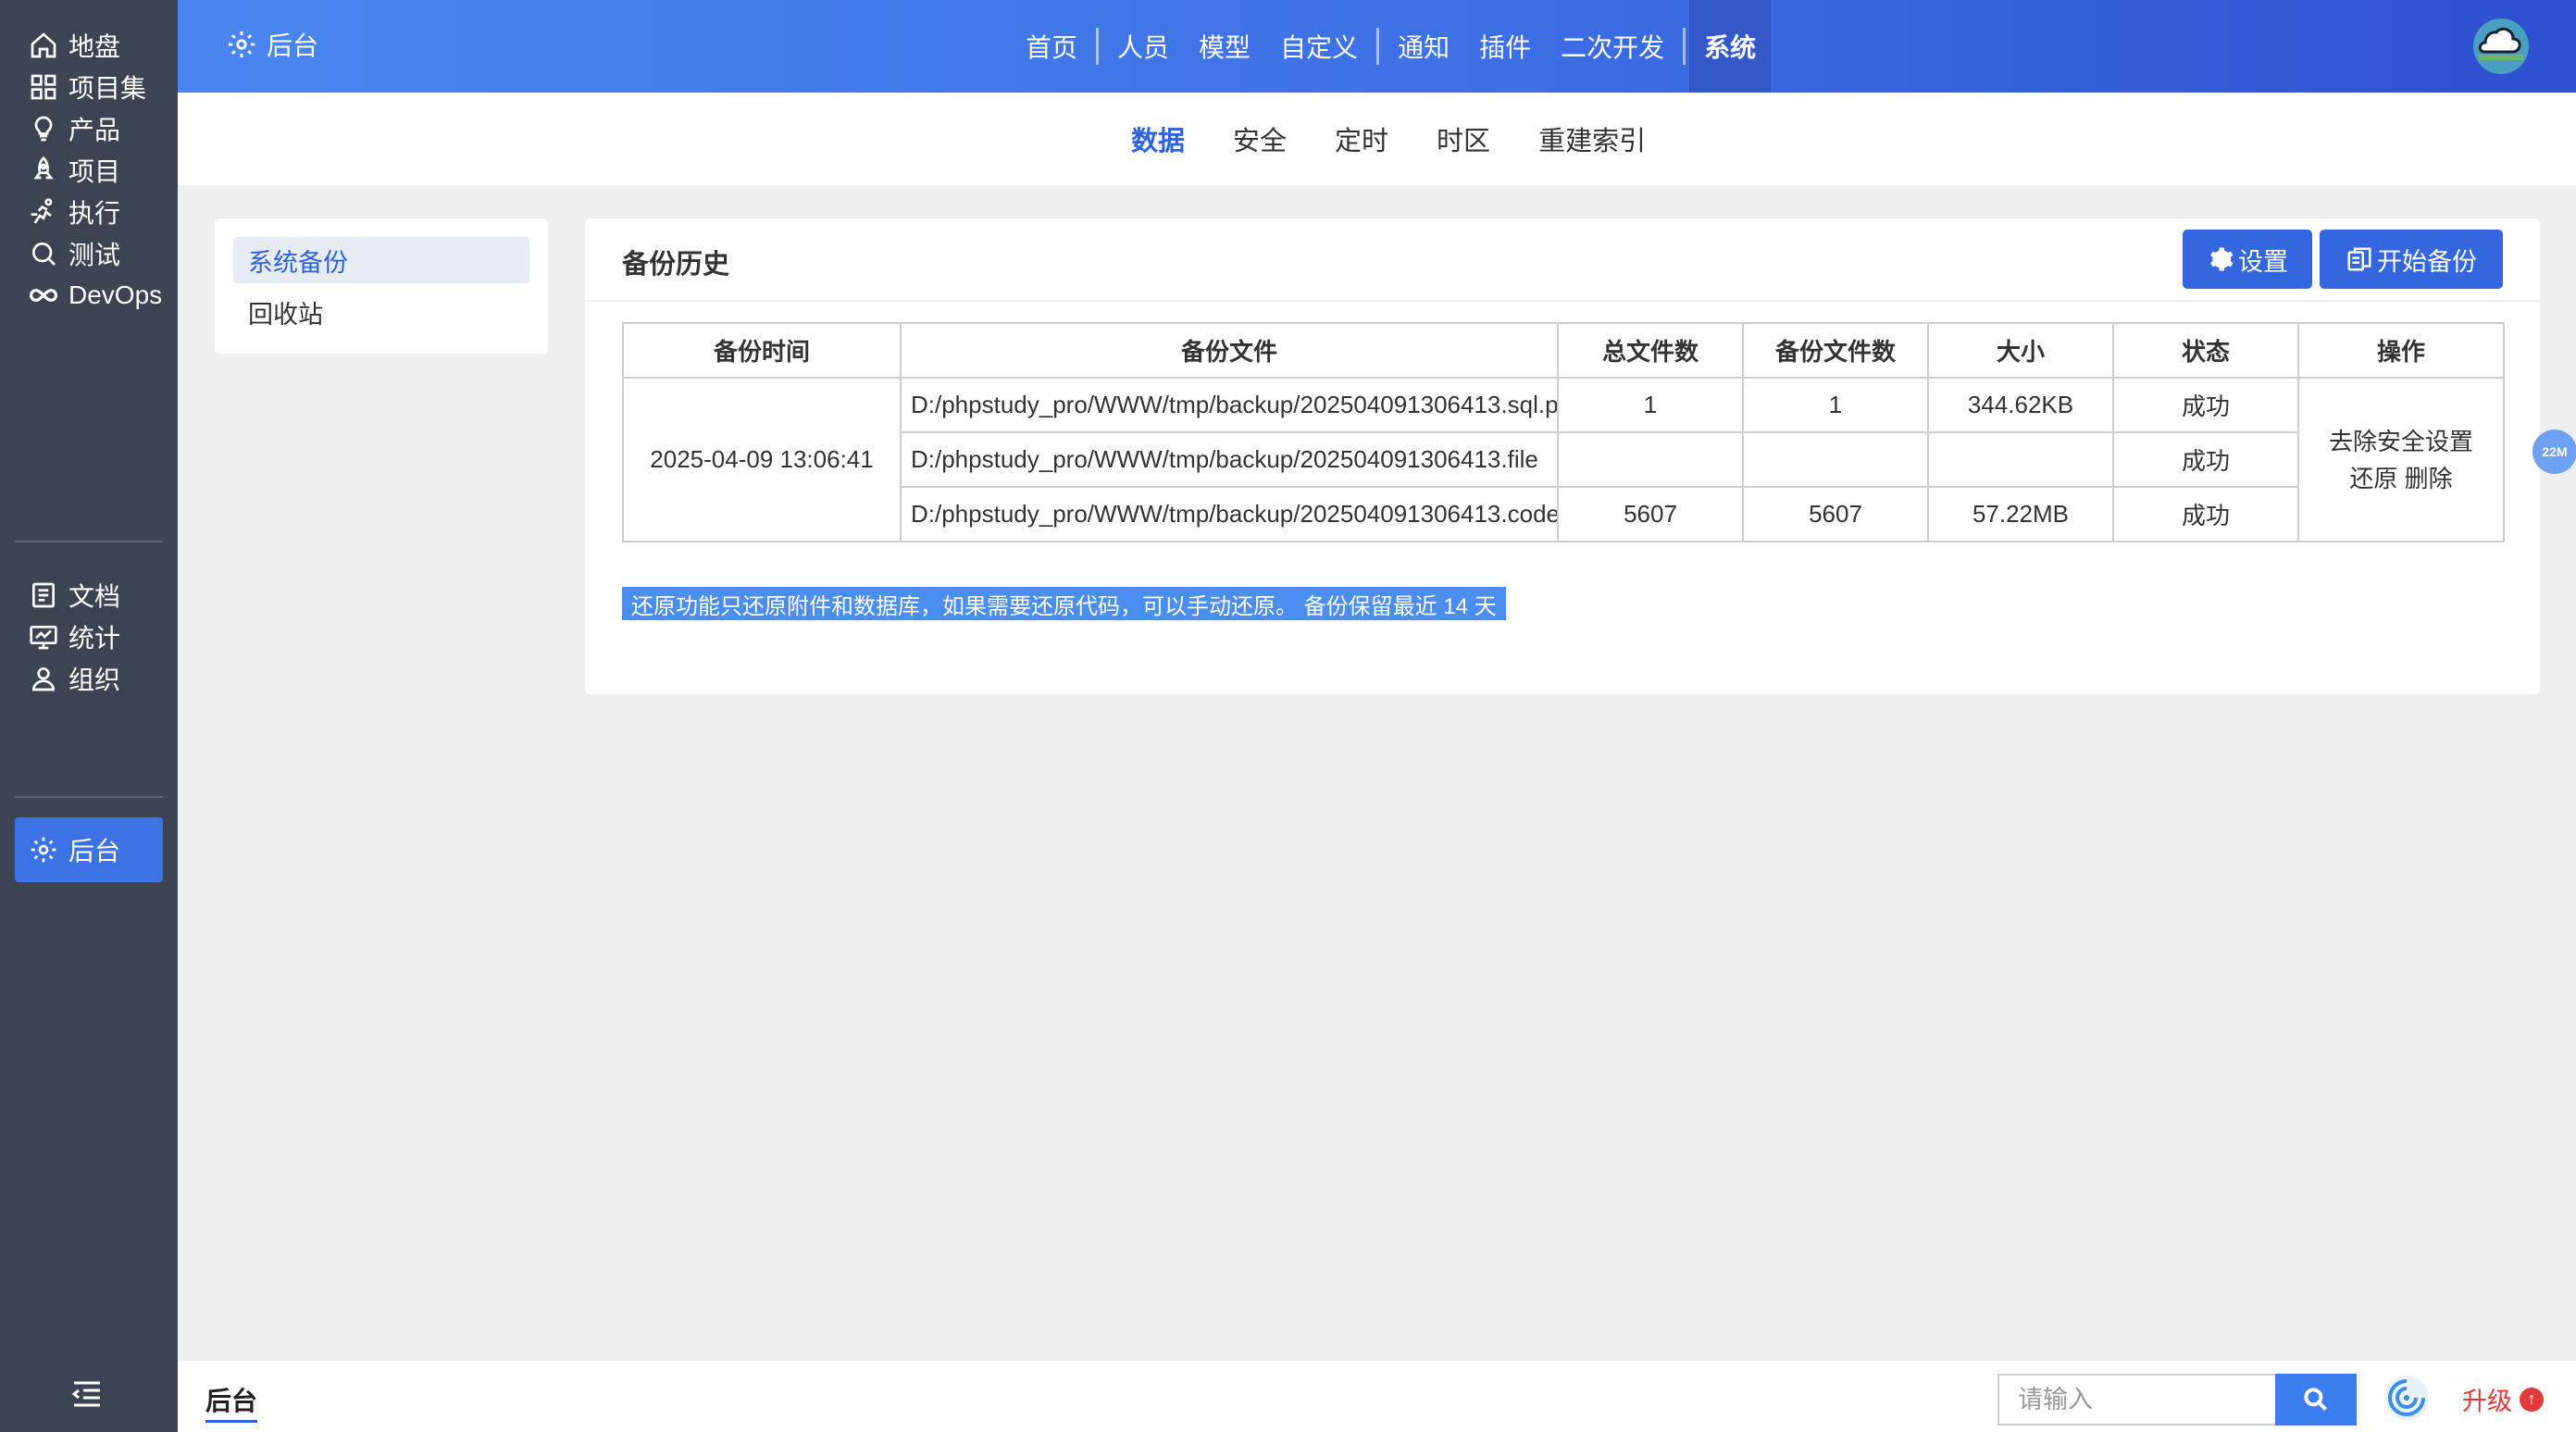 This screenshot has width=2576, height=1432. I want to click on backup-files-cell: 5607, so click(1835, 514).